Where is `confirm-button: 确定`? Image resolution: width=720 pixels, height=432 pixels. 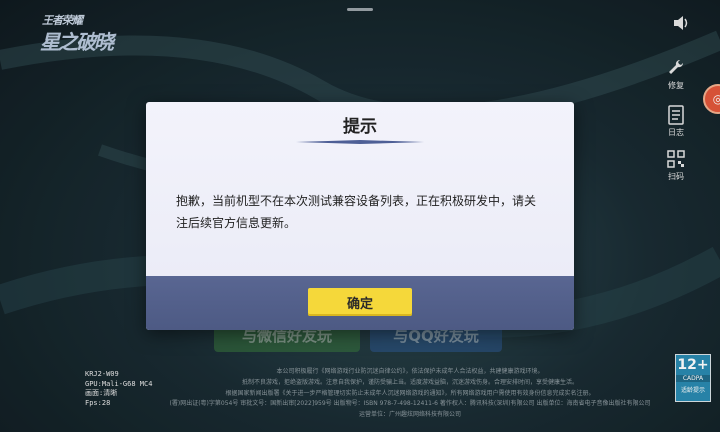
confirm-button: 确定 is located at coordinates (360, 302).